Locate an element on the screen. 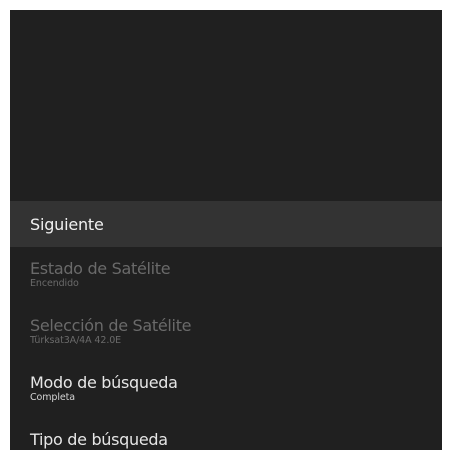  menu-item-value: Encendido is located at coordinates (54, 283).